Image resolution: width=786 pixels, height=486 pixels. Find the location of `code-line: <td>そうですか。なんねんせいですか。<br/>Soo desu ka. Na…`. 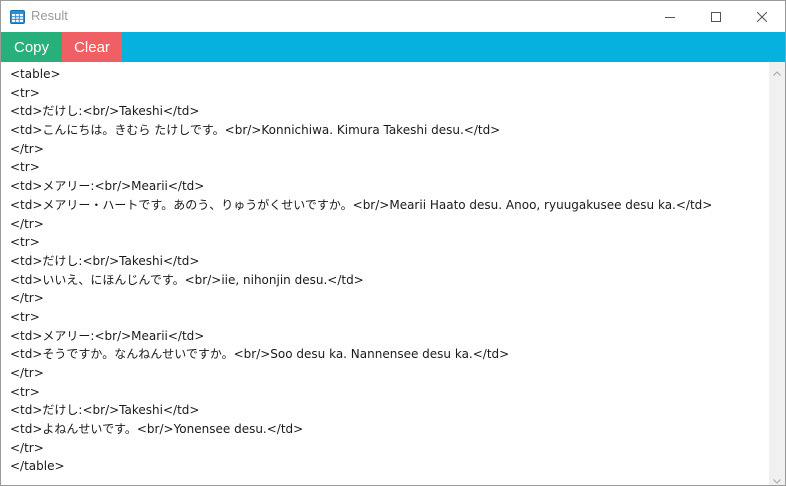

code-line: <td>そうですか。なんねんせいですか。<br/>Soo desu ka. Na… is located at coordinates (260, 354).